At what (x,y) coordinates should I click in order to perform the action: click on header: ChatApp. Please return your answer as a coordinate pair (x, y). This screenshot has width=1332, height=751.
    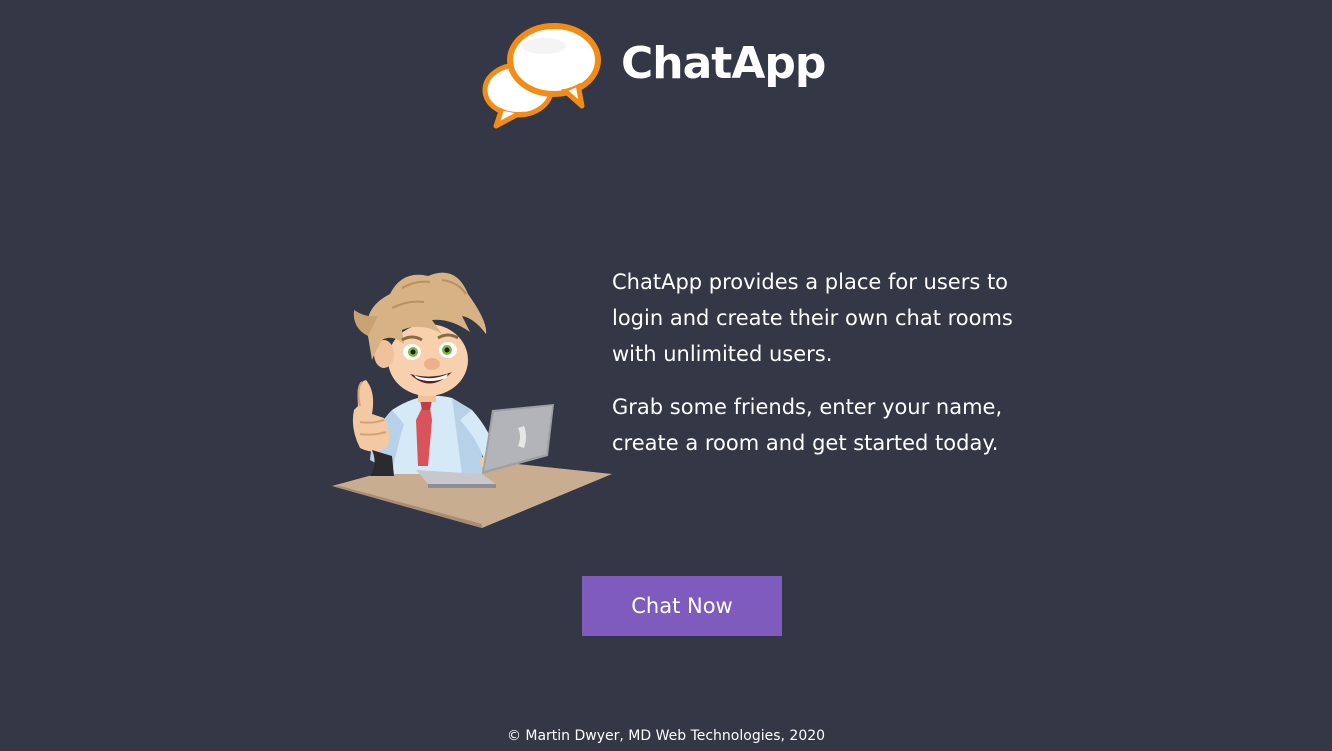
    Looking at the image, I should click on (662, 77).